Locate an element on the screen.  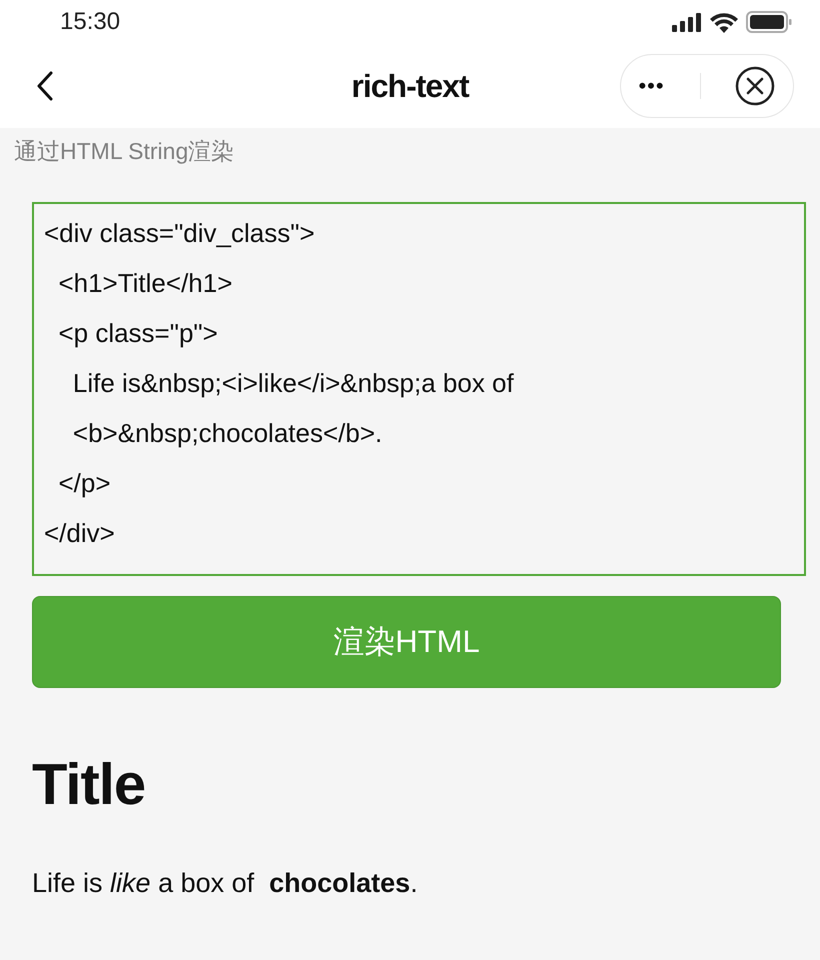
page-title: rich-text is located at coordinates (410, 86).